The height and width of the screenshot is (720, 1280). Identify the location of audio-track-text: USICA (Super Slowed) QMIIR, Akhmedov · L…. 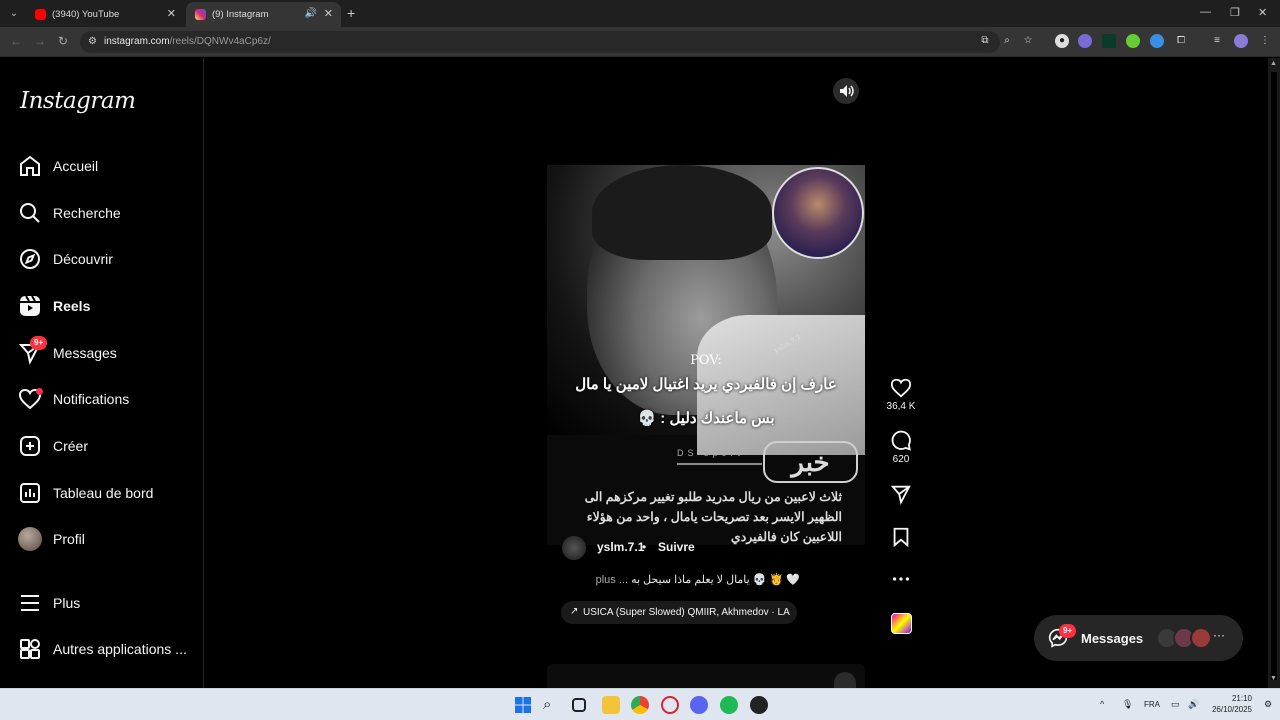
(686, 612).